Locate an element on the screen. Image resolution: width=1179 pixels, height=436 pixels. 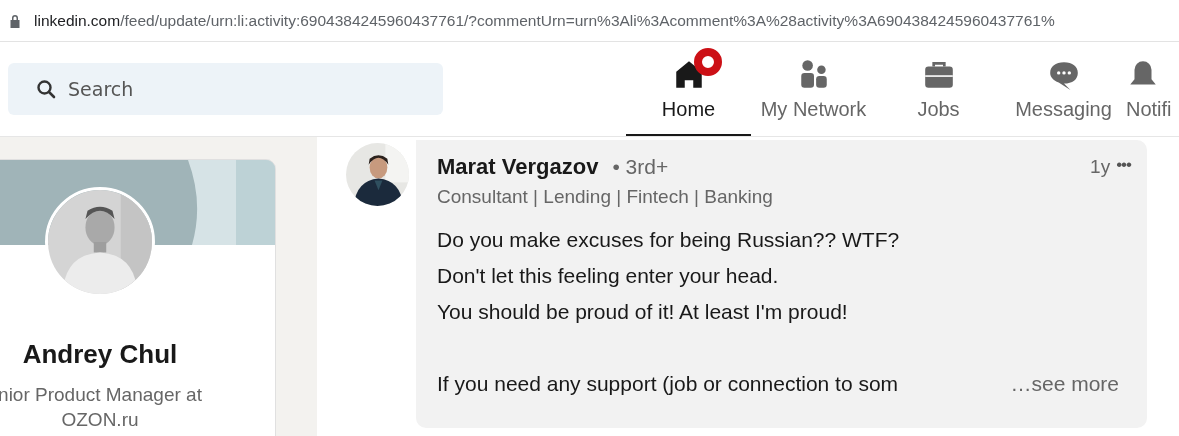
more-options-button: ••• is located at coordinates (1123, 167).